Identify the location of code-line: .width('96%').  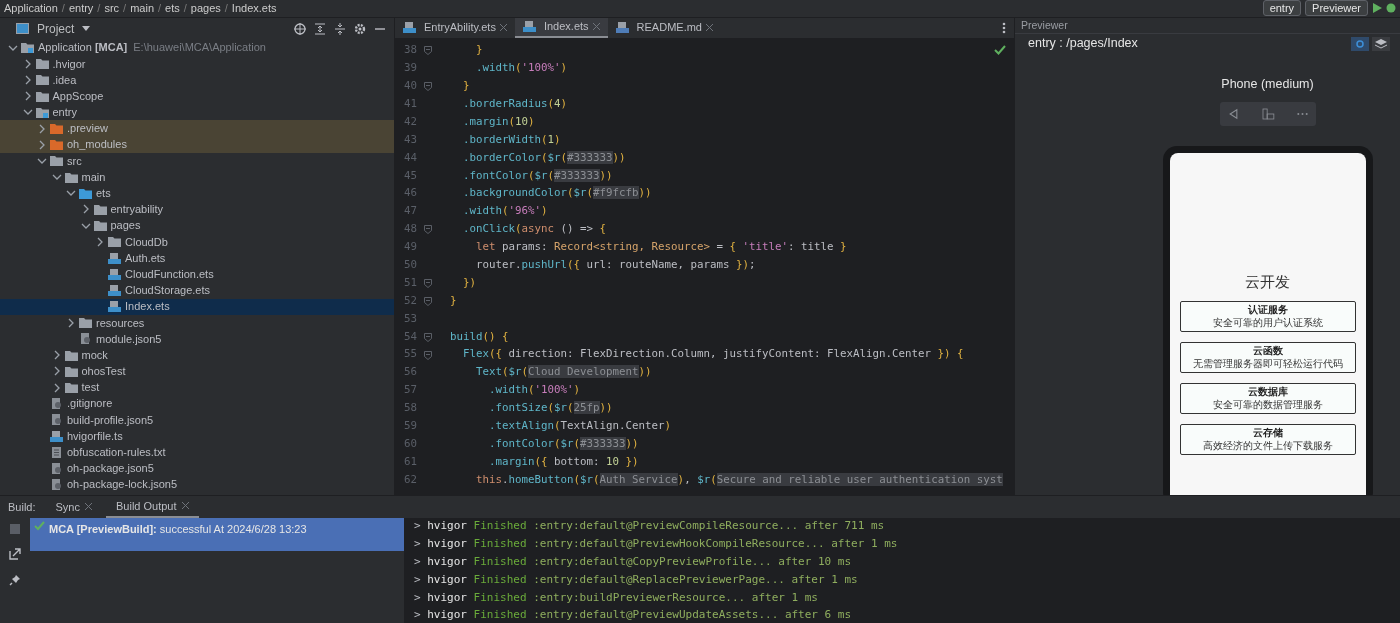
(505, 211).